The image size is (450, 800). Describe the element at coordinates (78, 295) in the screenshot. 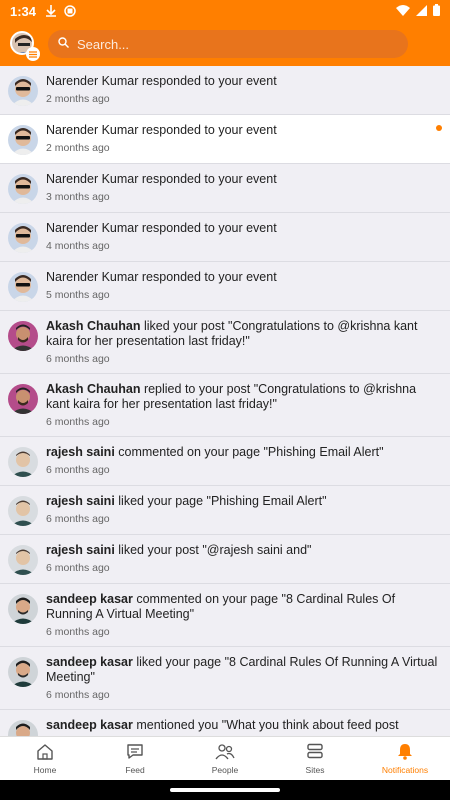

I see `notification-timestamp: 5 months ago` at that location.